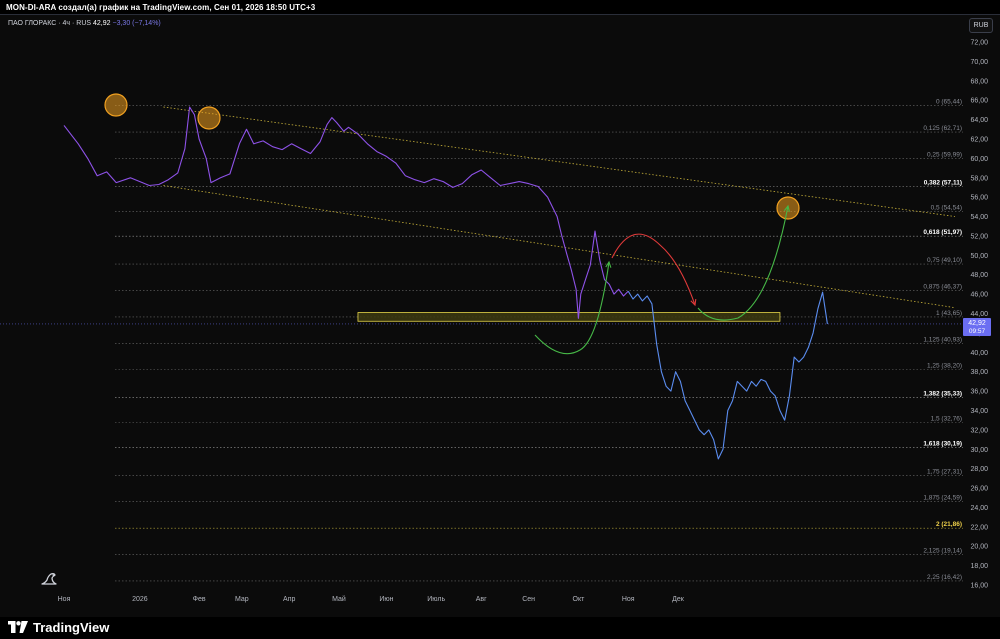 The height and width of the screenshot is (639, 1000). Describe the element at coordinates (102, 23) in the screenshot. I see `symbol-last-price: 42,92` at that location.